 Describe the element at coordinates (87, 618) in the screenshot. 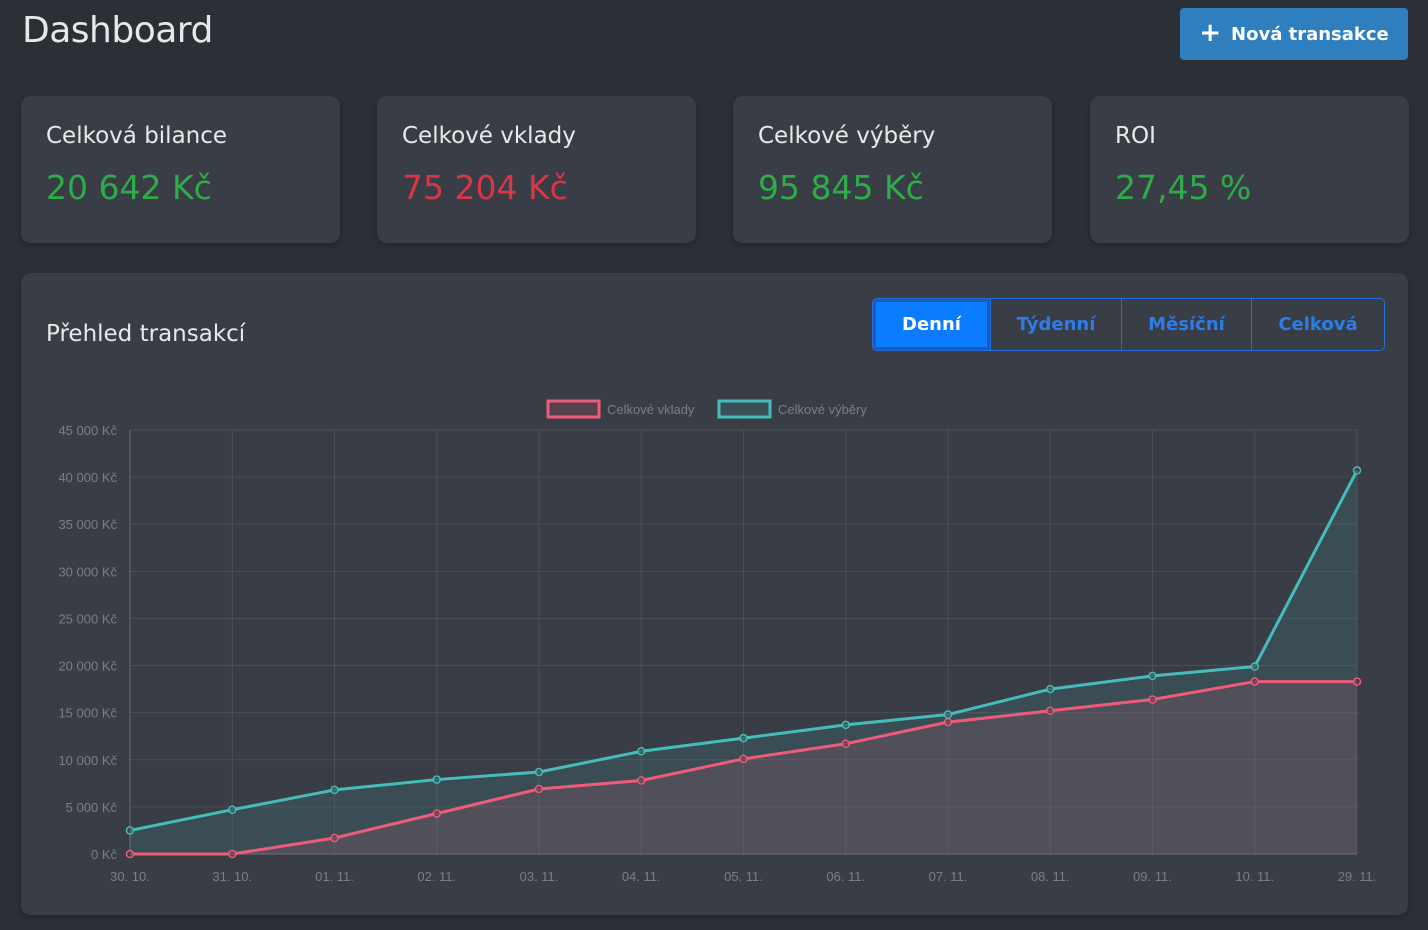

I see `y-tick-label: 25 000 Kč` at that location.